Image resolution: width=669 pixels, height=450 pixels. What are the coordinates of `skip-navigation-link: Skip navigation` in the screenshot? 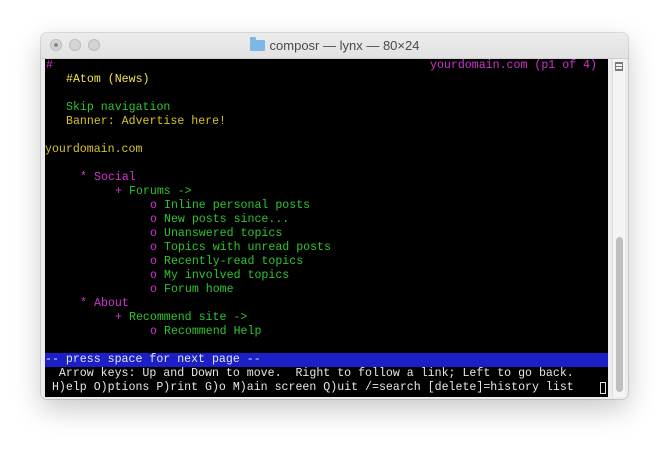 It's located at (118, 108).